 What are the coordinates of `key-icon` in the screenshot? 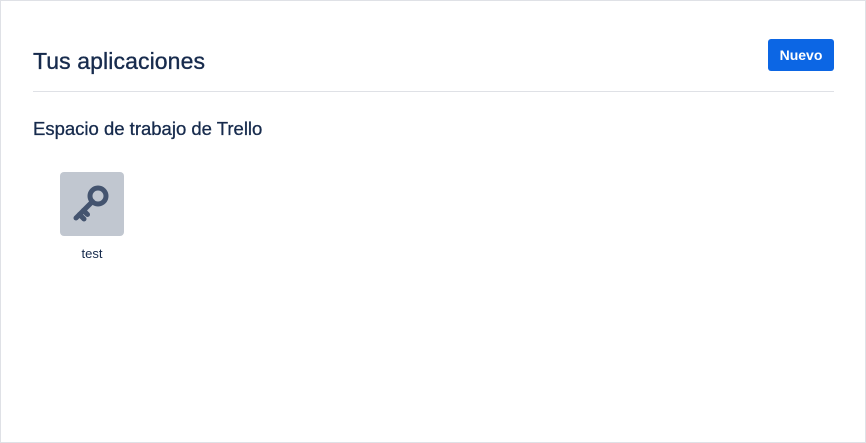 It's located at (91, 203).